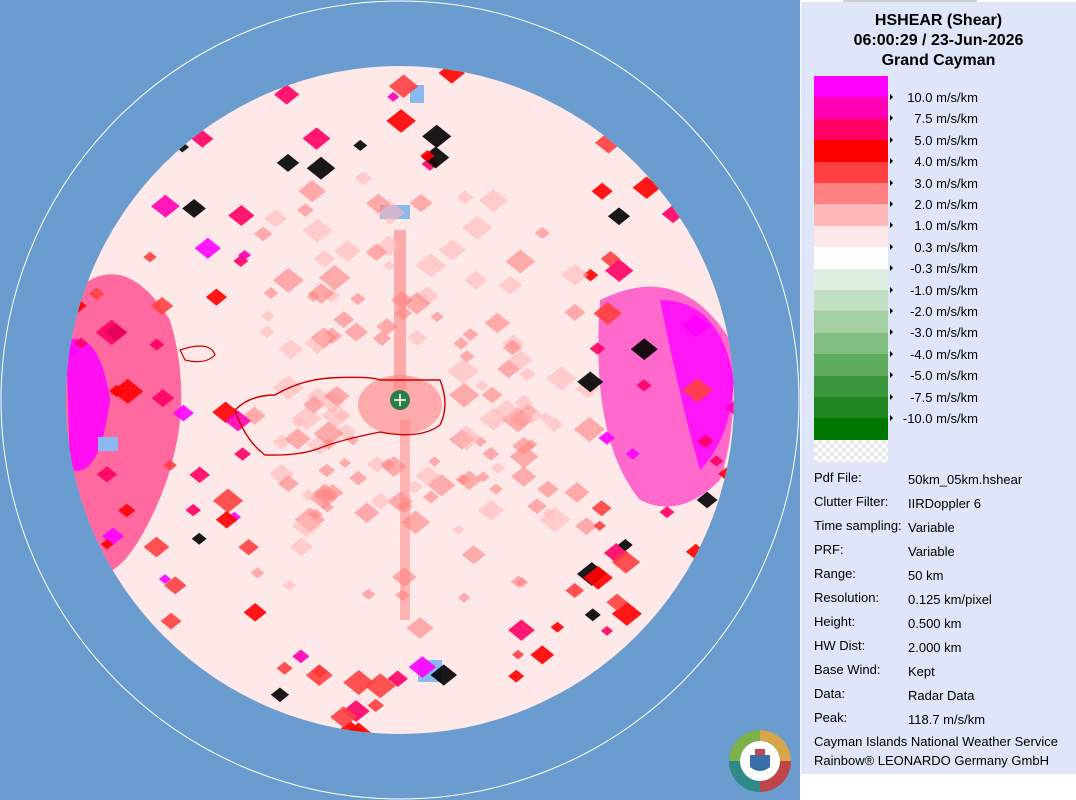  Describe the element at coordinates (851, 501) in the screenshot. I see `metadata-key: Clutter Filter:` at that location.